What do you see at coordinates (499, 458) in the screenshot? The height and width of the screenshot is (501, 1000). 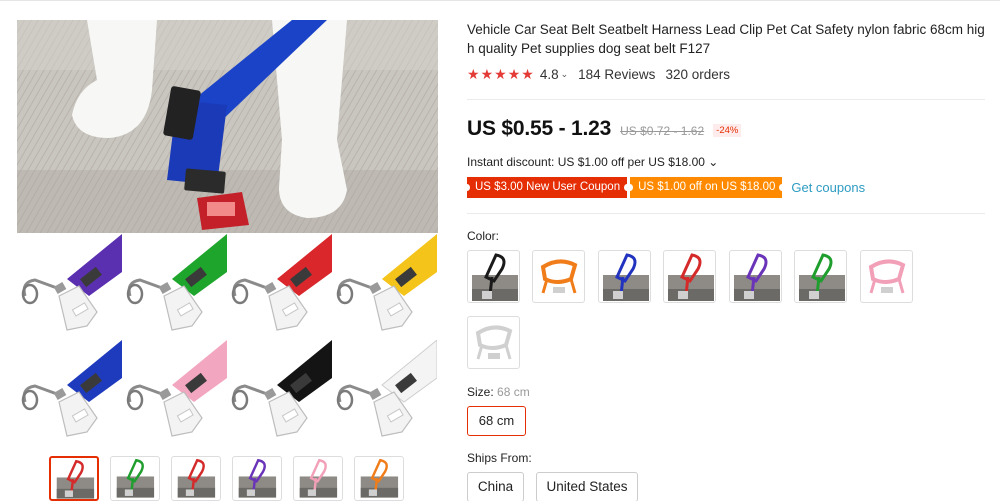 I see `ships-from-label: Ships From:` at bounding box center [499, 458].